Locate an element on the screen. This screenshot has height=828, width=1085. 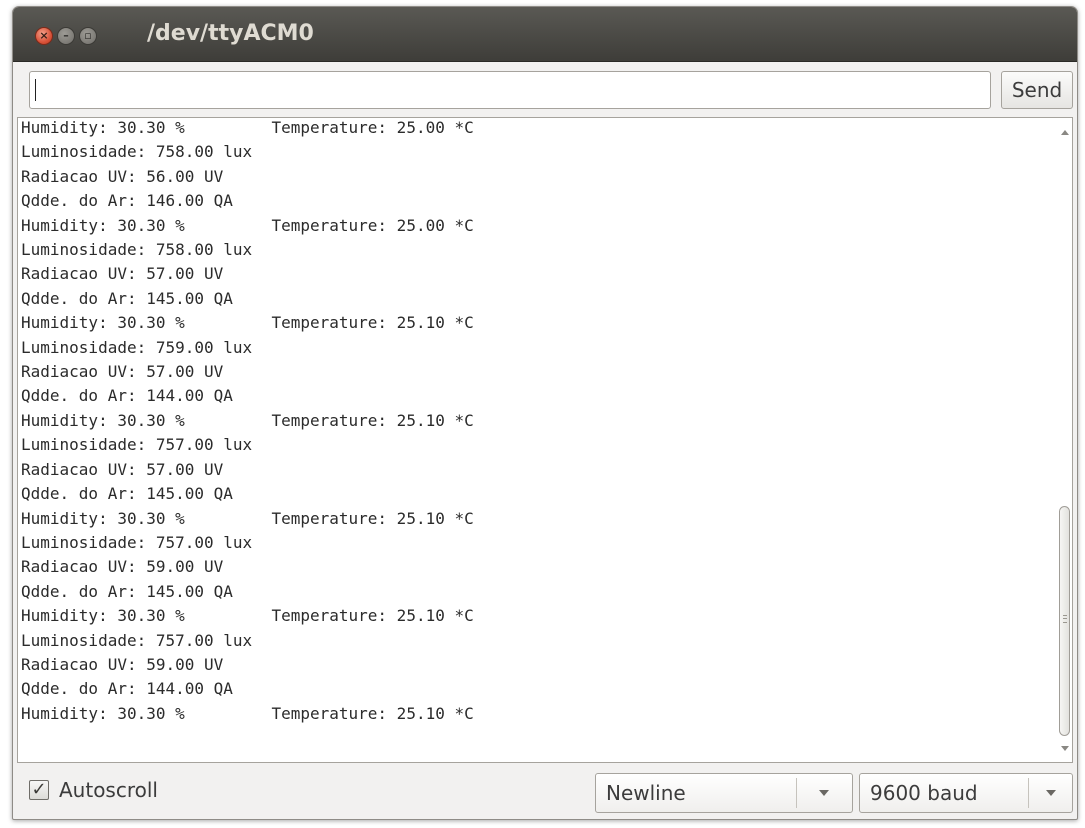
baud-rate-value: 9600 baud is located at coordinates (924, 793).